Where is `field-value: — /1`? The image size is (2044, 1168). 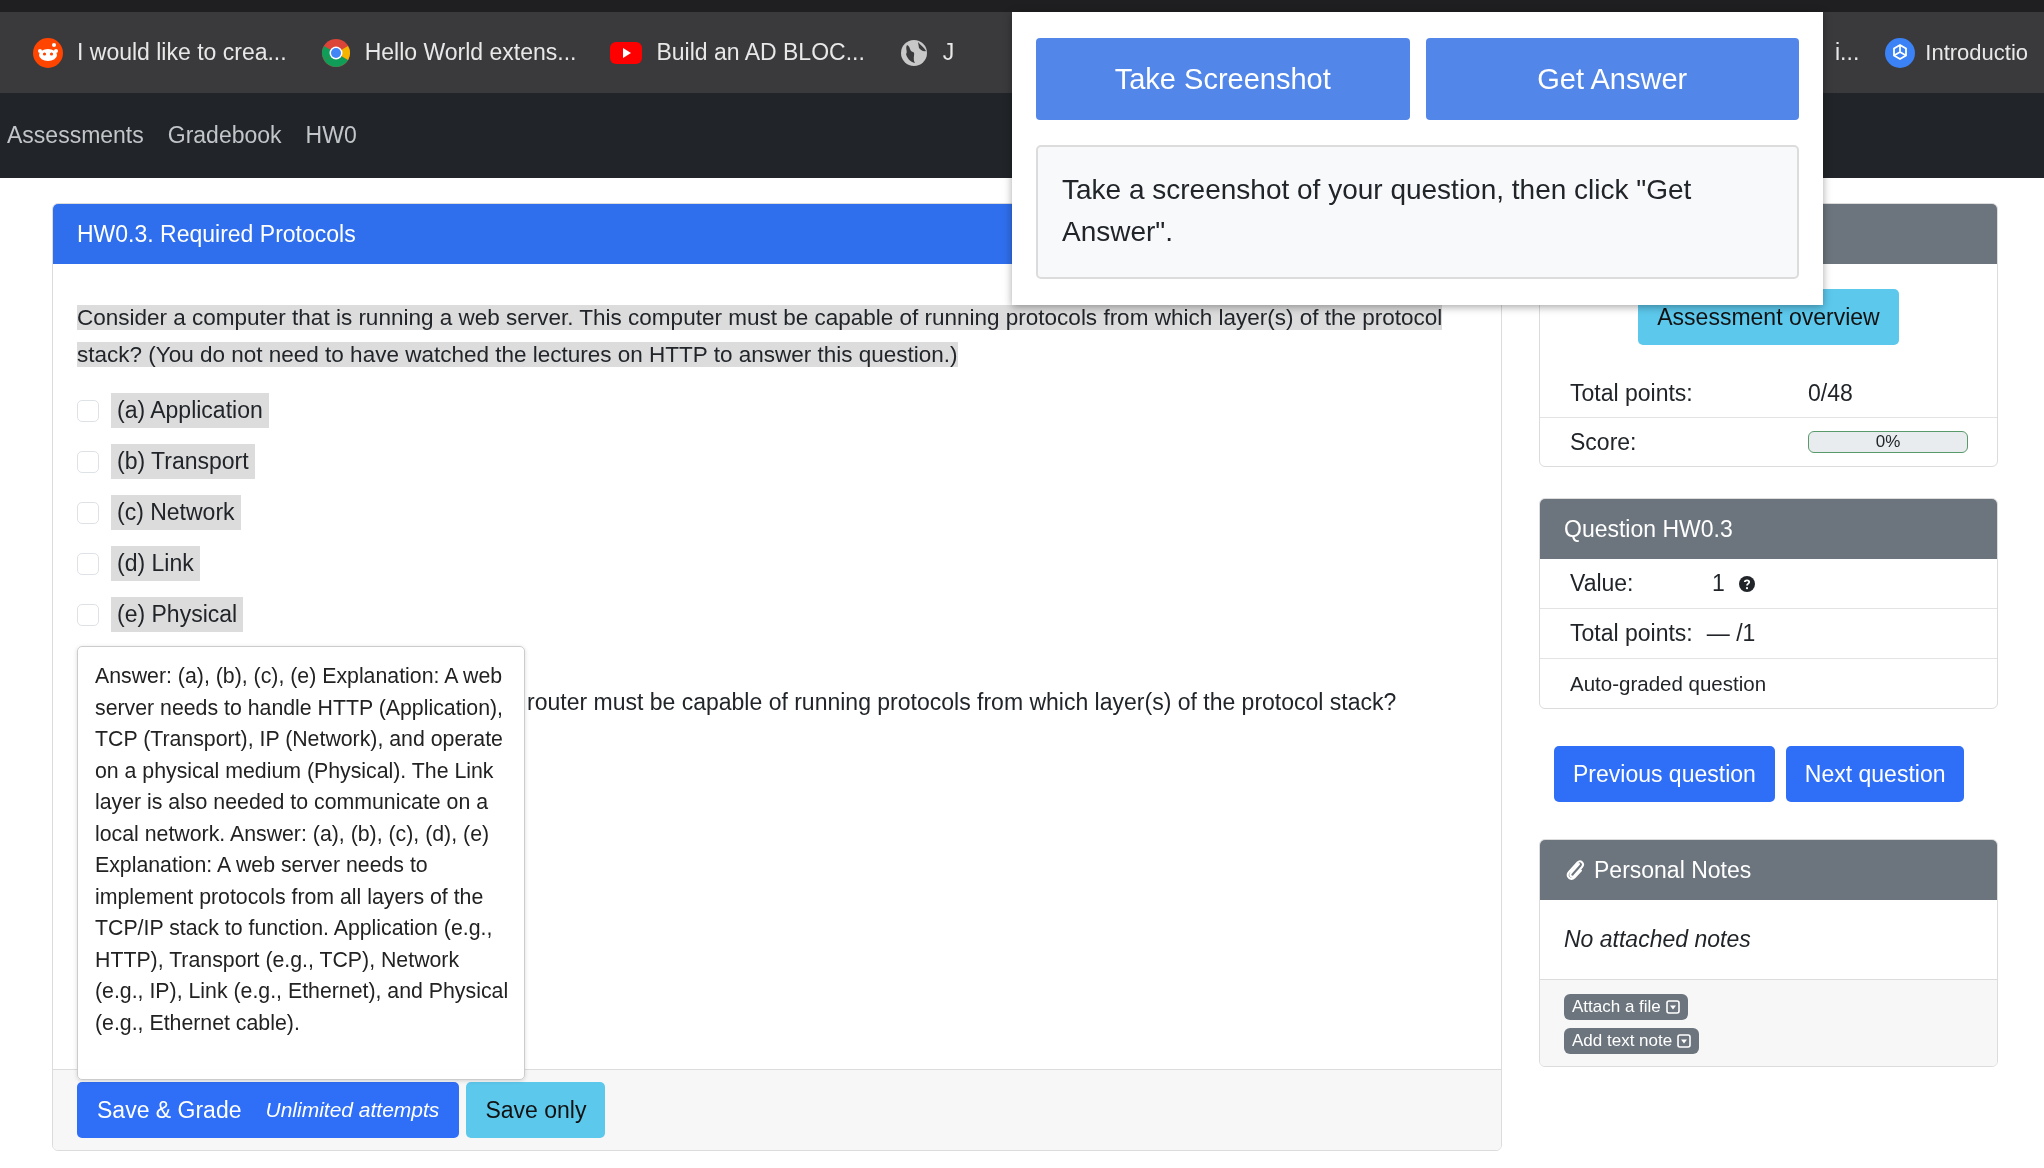 field-value: — /1 is located at coordinates (1731, 633).